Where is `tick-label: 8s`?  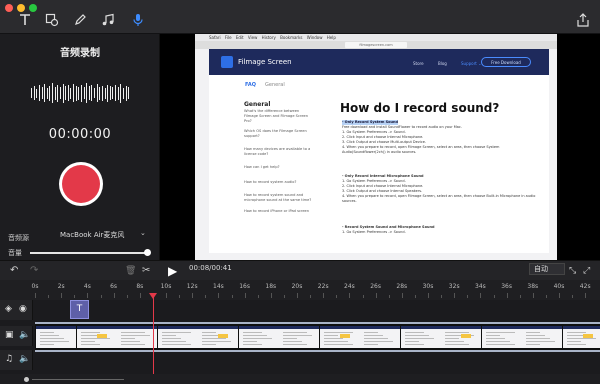
tick-label: 8s is located at coordinates (140, 286).